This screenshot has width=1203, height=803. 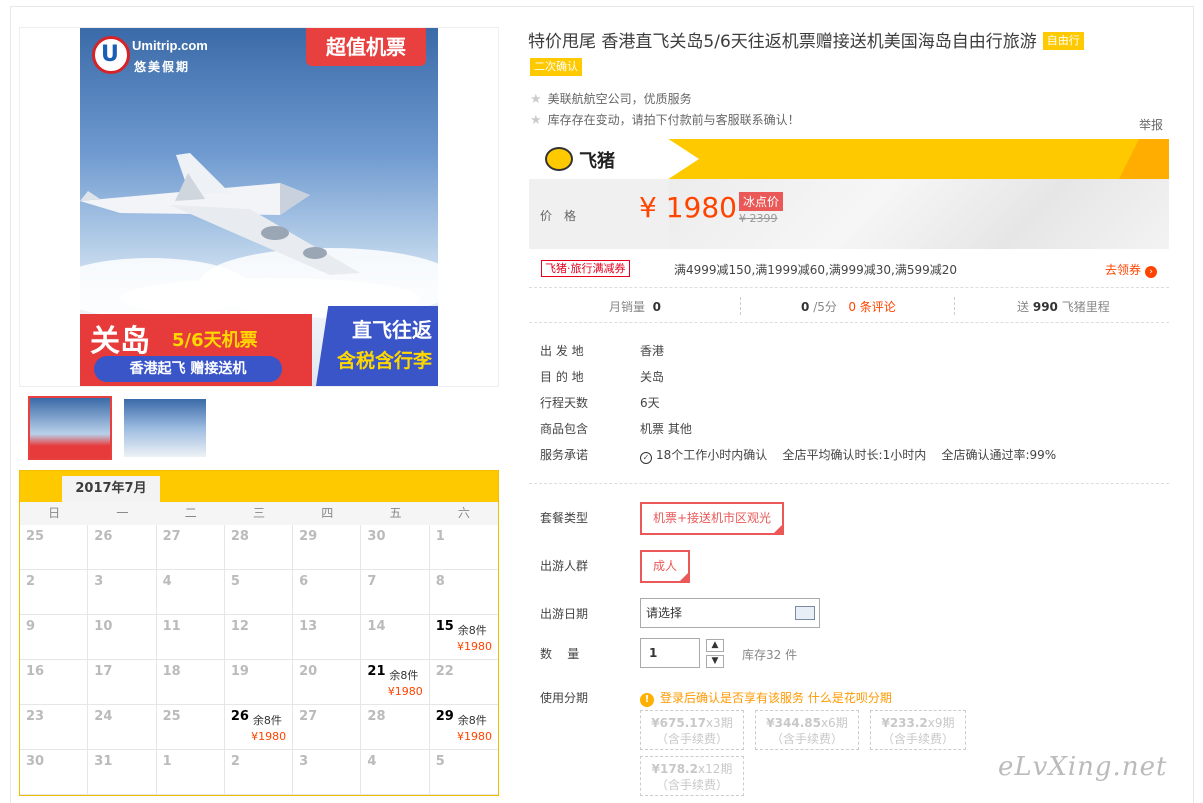 What do you see at coordinates (463, 727) in the screenshot?
I see `calendar-day-available: 29 余8件 ¥1980` at bounding box center [463, 727].